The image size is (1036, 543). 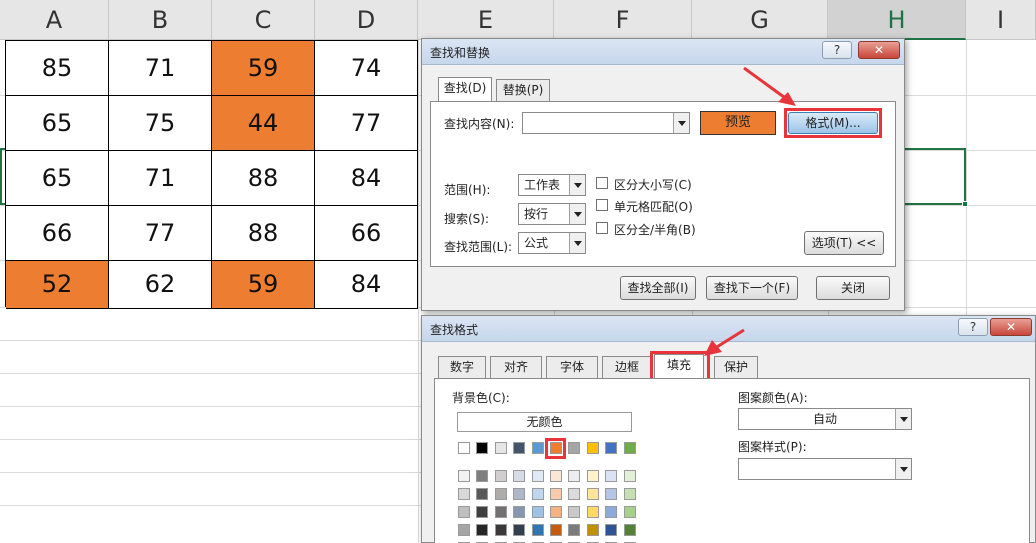 I want to click on table-cell: 59, so click(x=263, y=68).